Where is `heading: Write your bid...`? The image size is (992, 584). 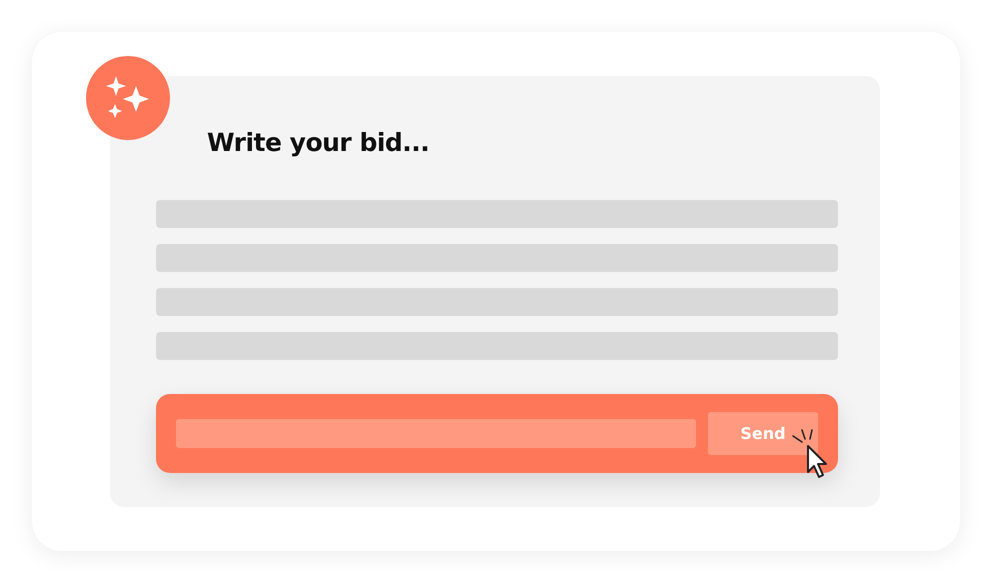
heading: Write your bid... is located at coordinates (318, 143).